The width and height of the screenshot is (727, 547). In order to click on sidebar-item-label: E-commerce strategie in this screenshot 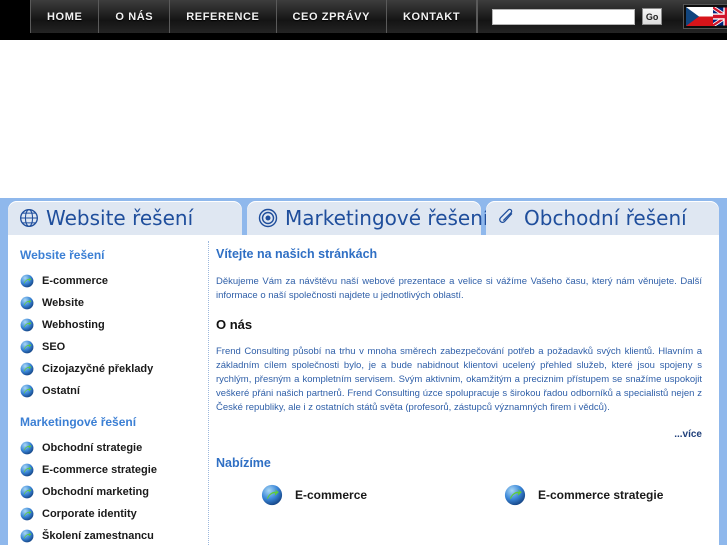, I will do `click(99, 470)`.